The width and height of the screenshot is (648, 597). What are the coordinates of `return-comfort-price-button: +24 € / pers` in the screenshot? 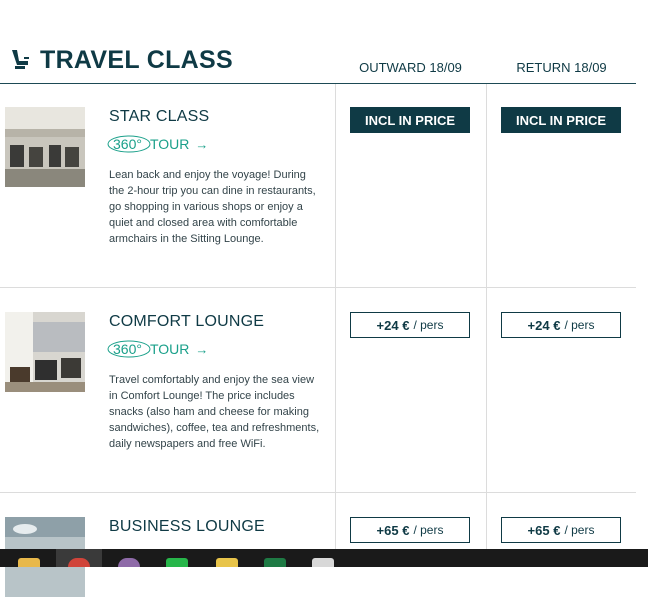 It's located at (561, 325).